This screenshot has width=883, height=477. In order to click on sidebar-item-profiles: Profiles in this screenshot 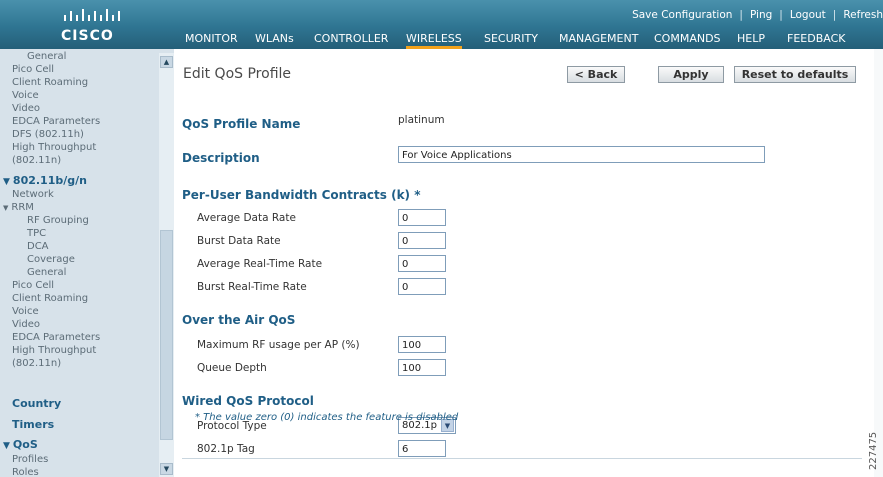, I will do `click(30, 459)`.